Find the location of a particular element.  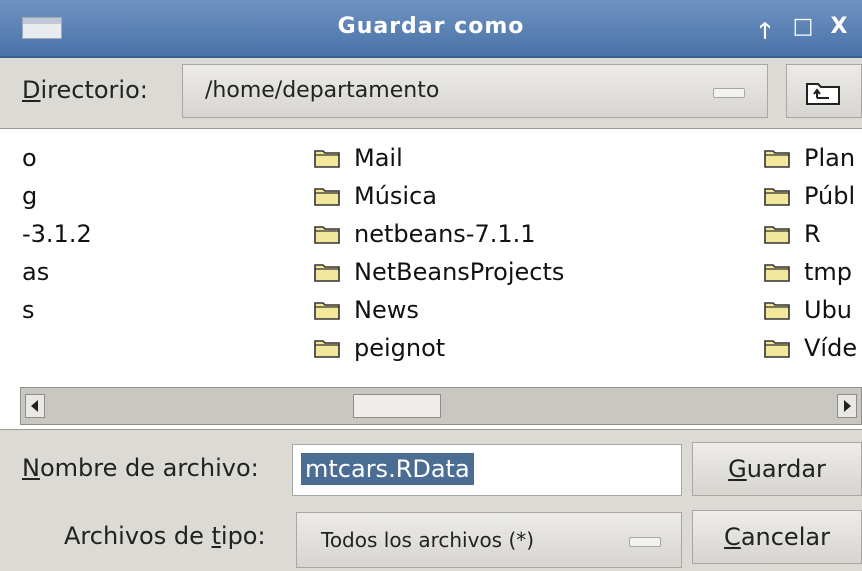

window-title: Guardar como is located at coordinates (431, 26).